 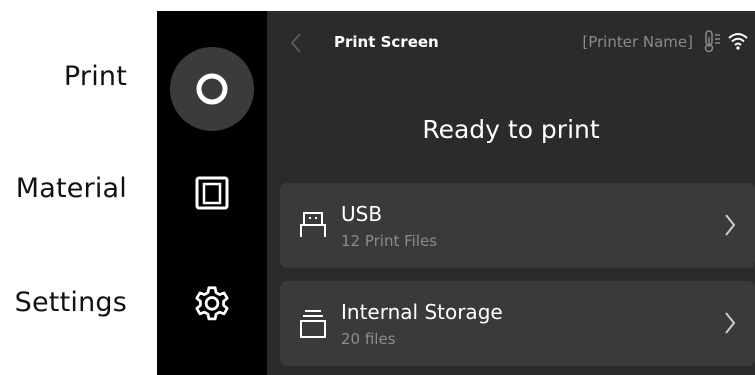 I want to click on nav-item-material, so click(x=212, y=193).